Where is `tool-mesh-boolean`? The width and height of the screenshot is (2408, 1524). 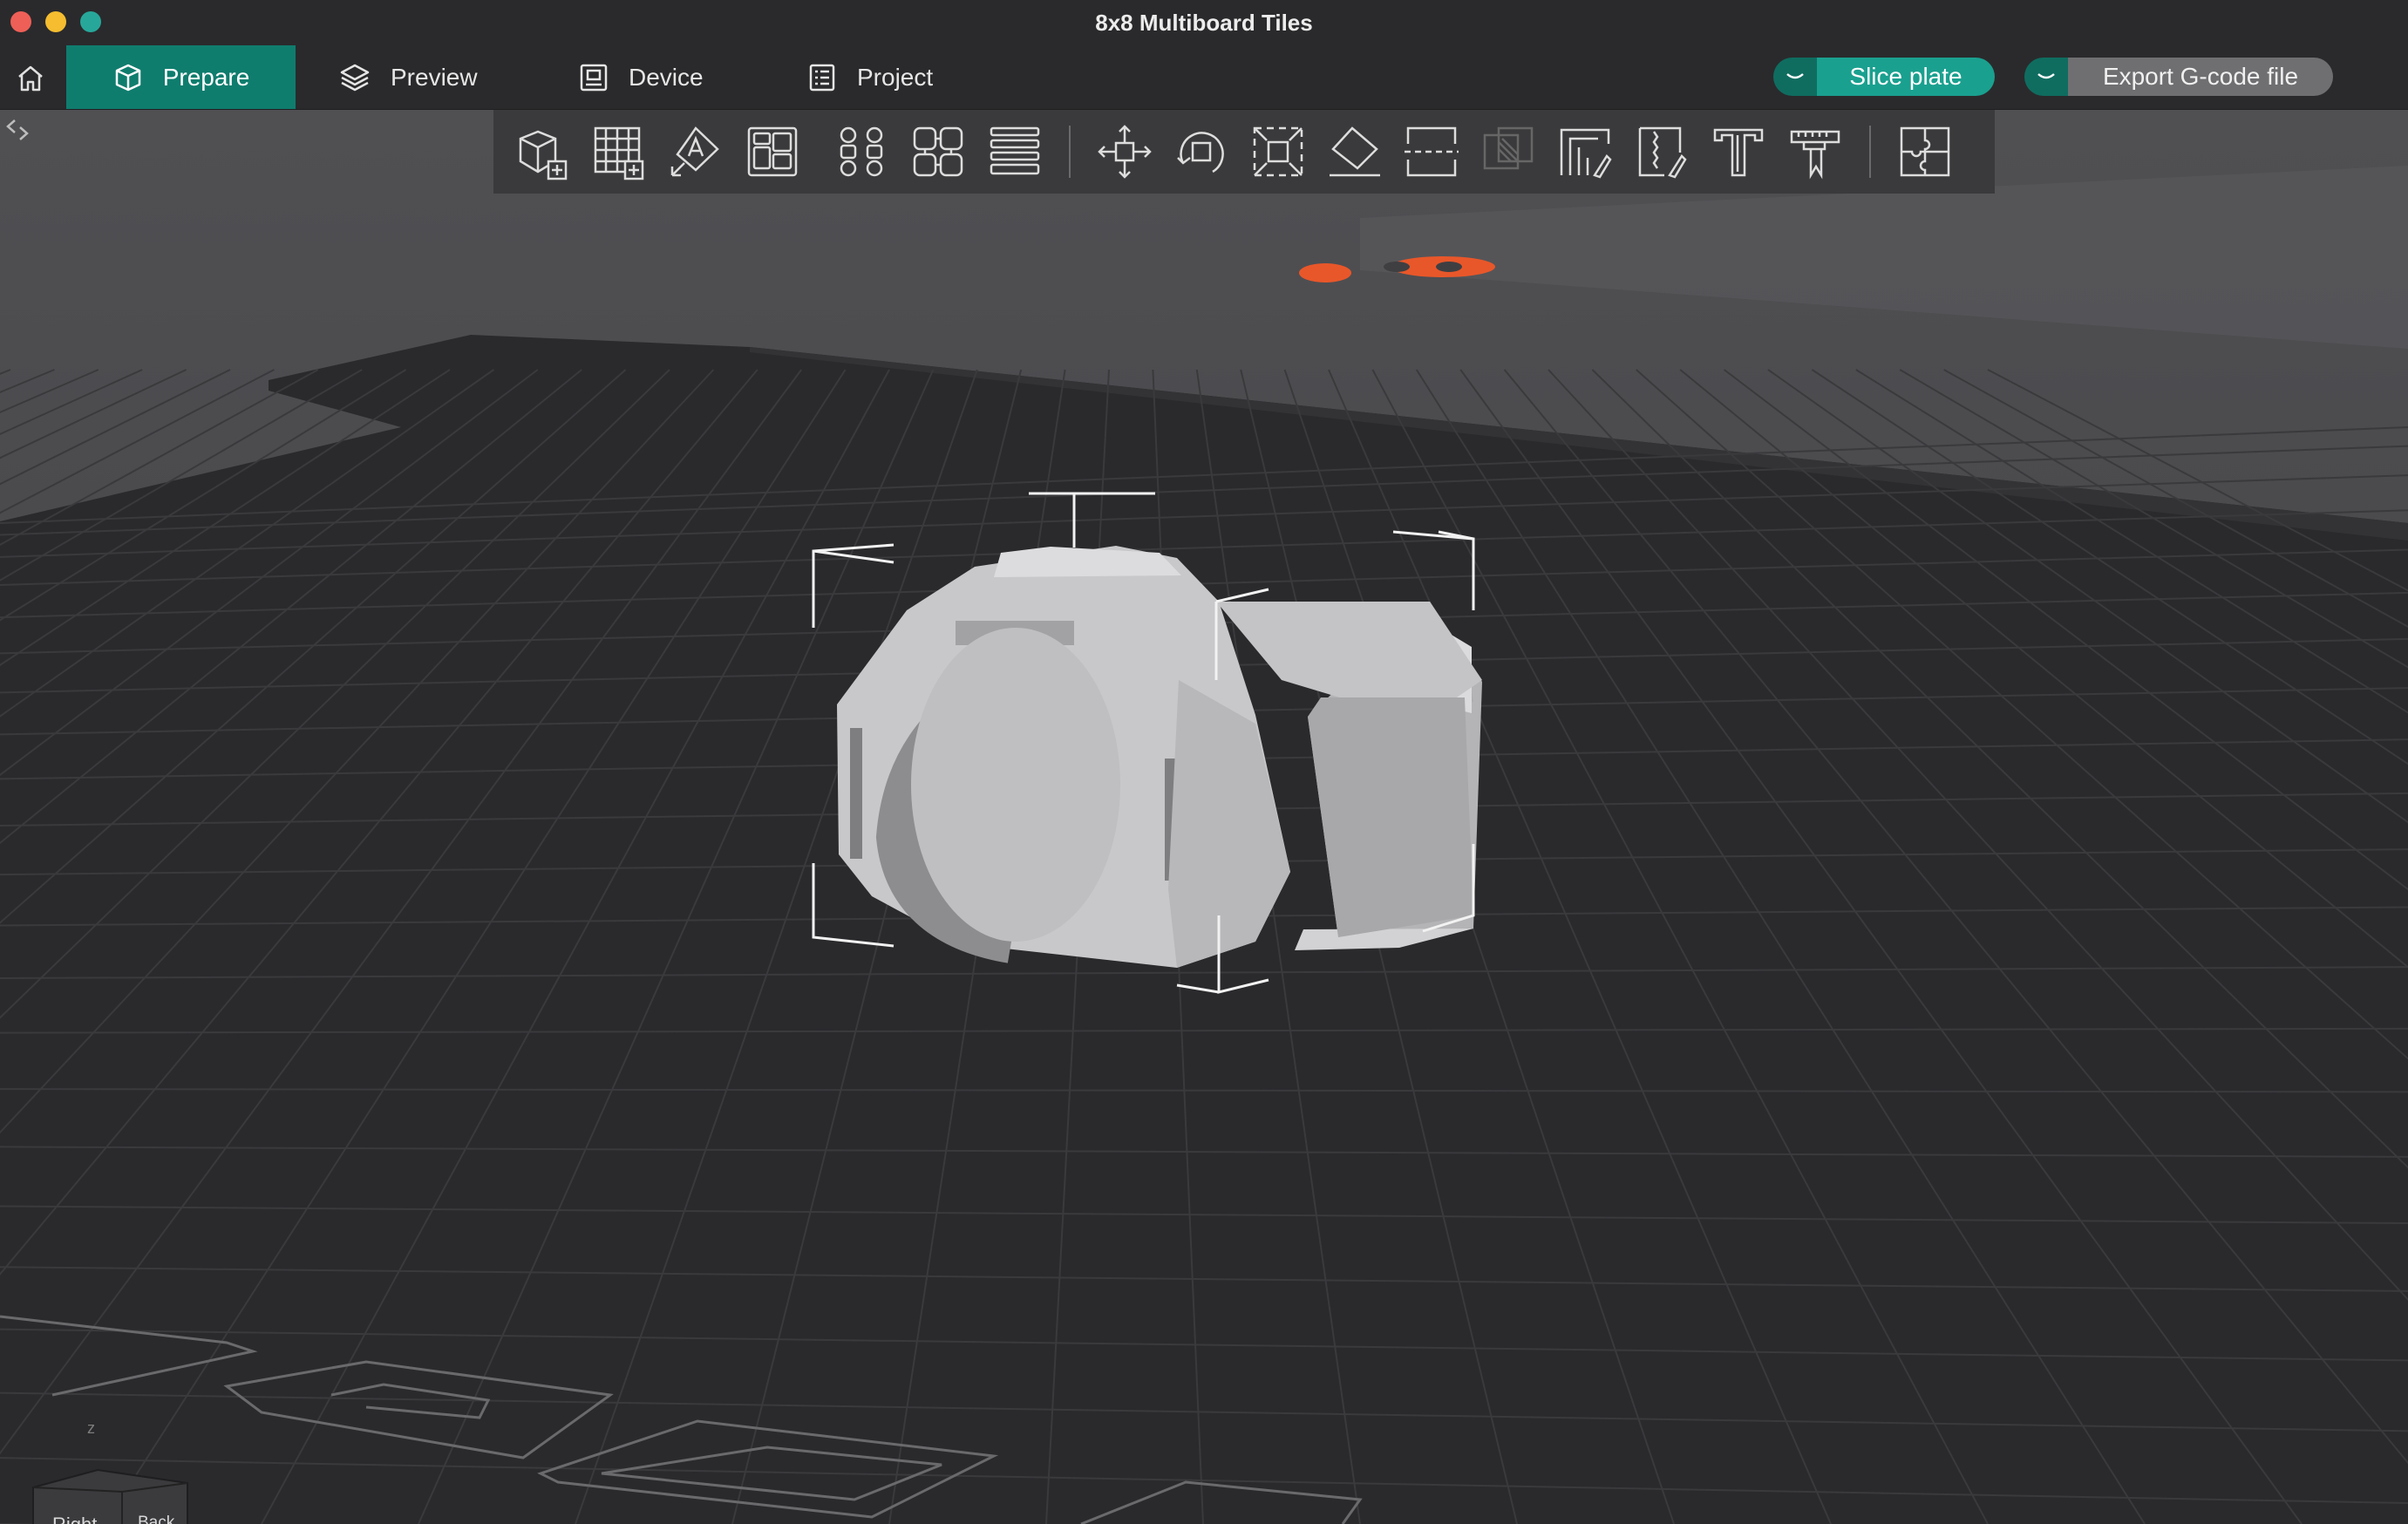
tool-mesh-boolean is located at coordinates (1508, 152).